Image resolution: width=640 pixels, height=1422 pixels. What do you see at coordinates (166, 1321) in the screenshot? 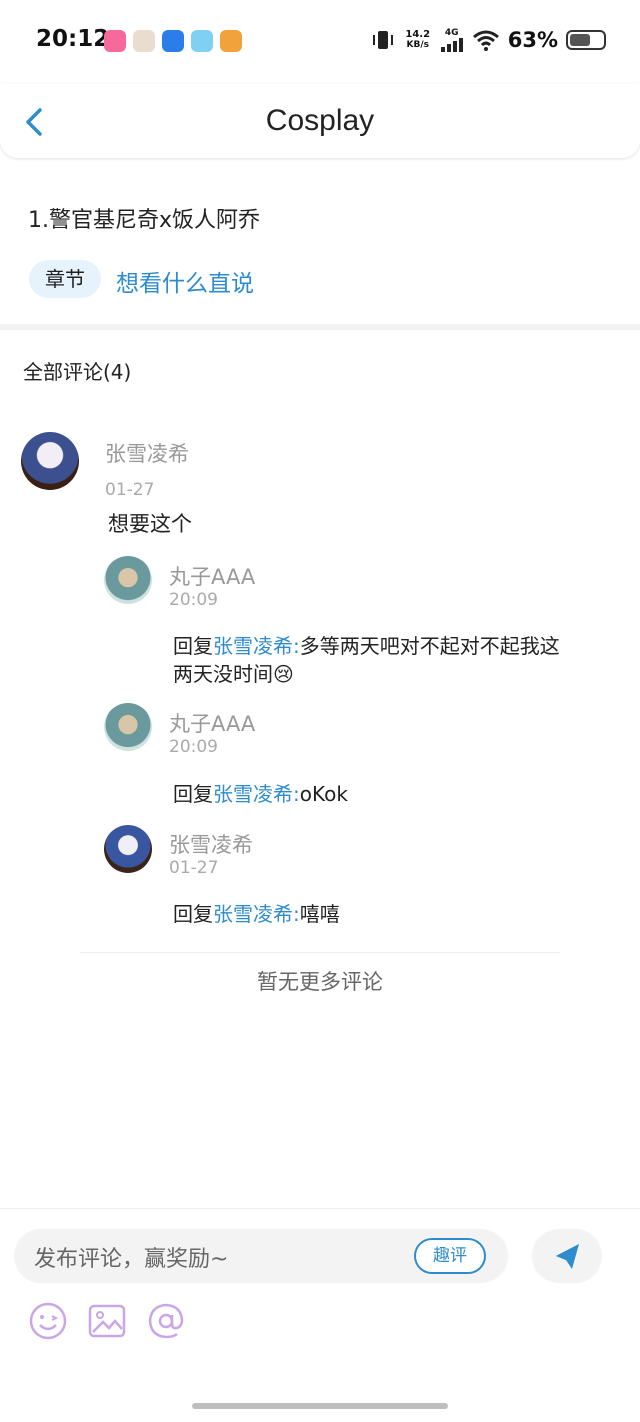
I see `mention-icon` at bounding box center [166, 1321].